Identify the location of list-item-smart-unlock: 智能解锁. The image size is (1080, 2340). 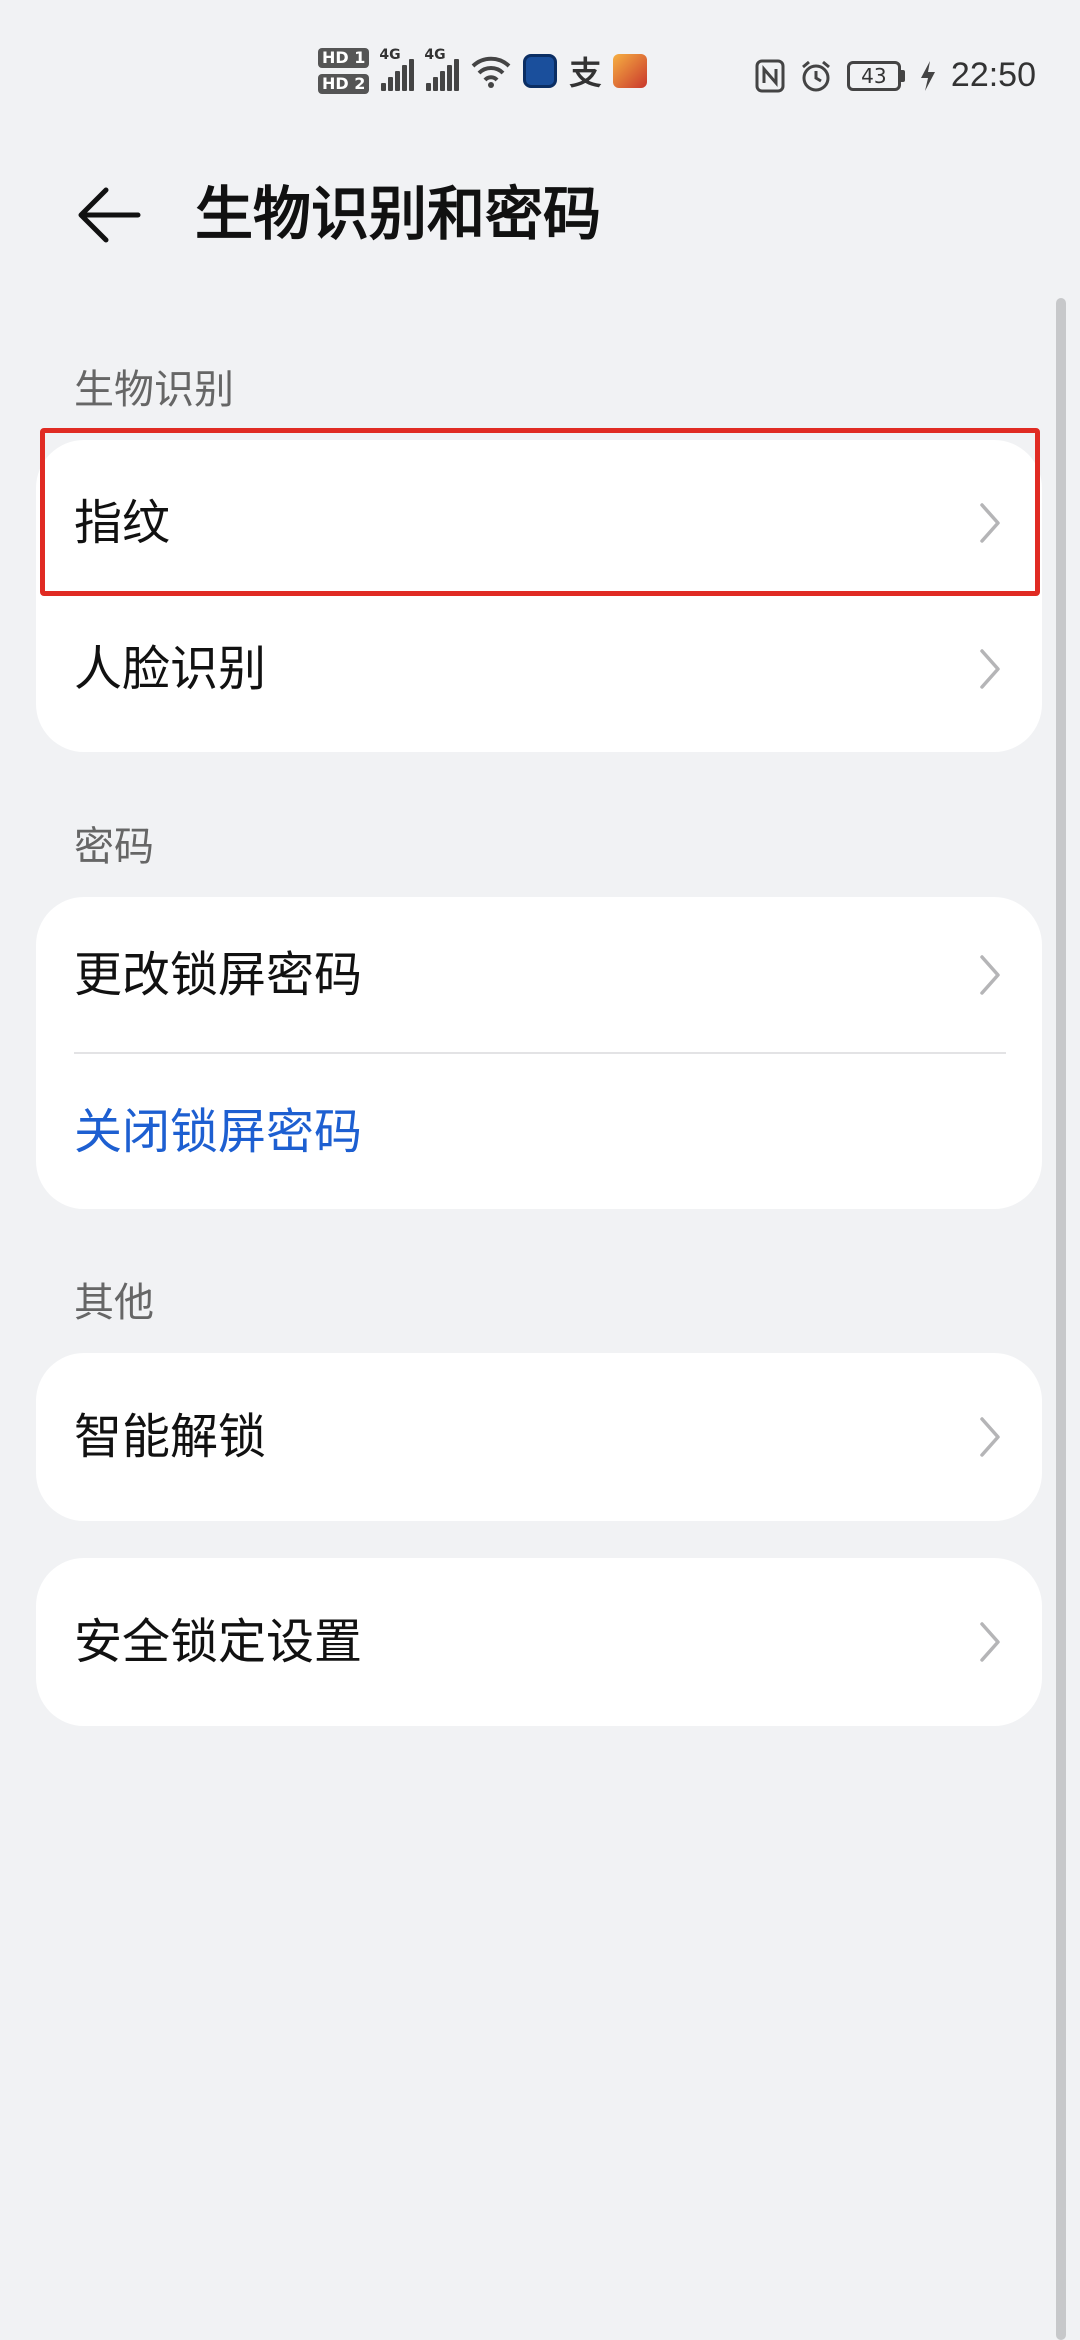
(539, 1437).